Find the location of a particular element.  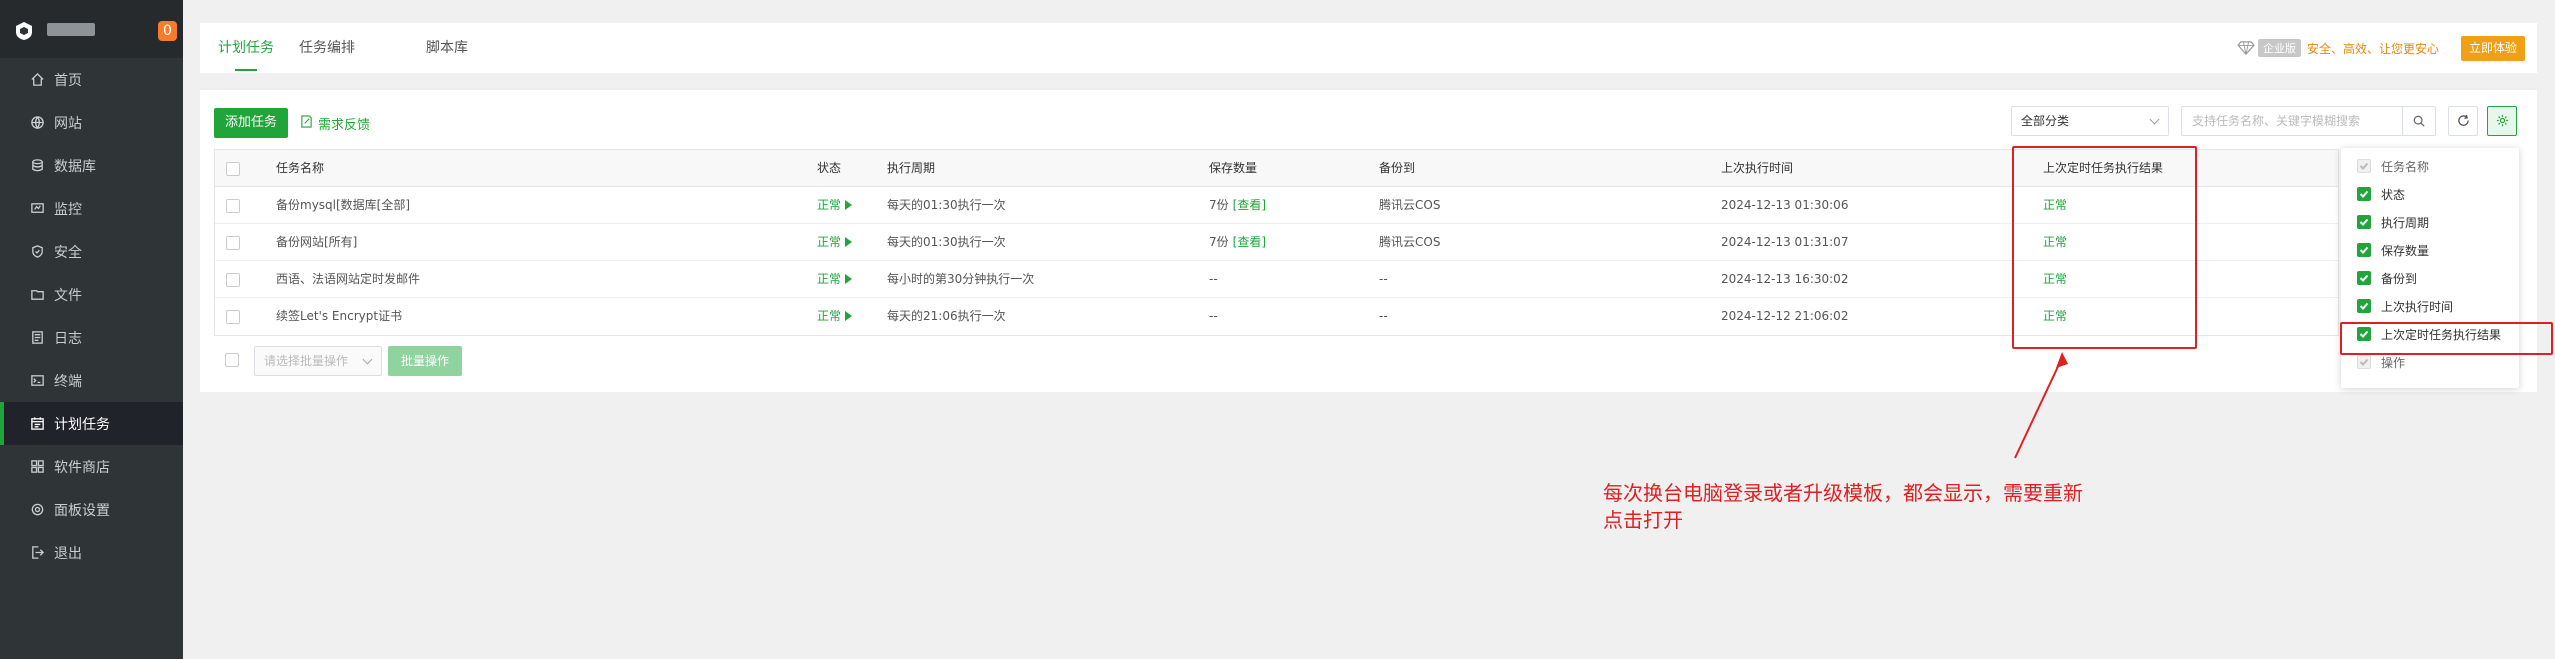

annotation-line-2: 点击打开 is located at coordinates (1643, 520).